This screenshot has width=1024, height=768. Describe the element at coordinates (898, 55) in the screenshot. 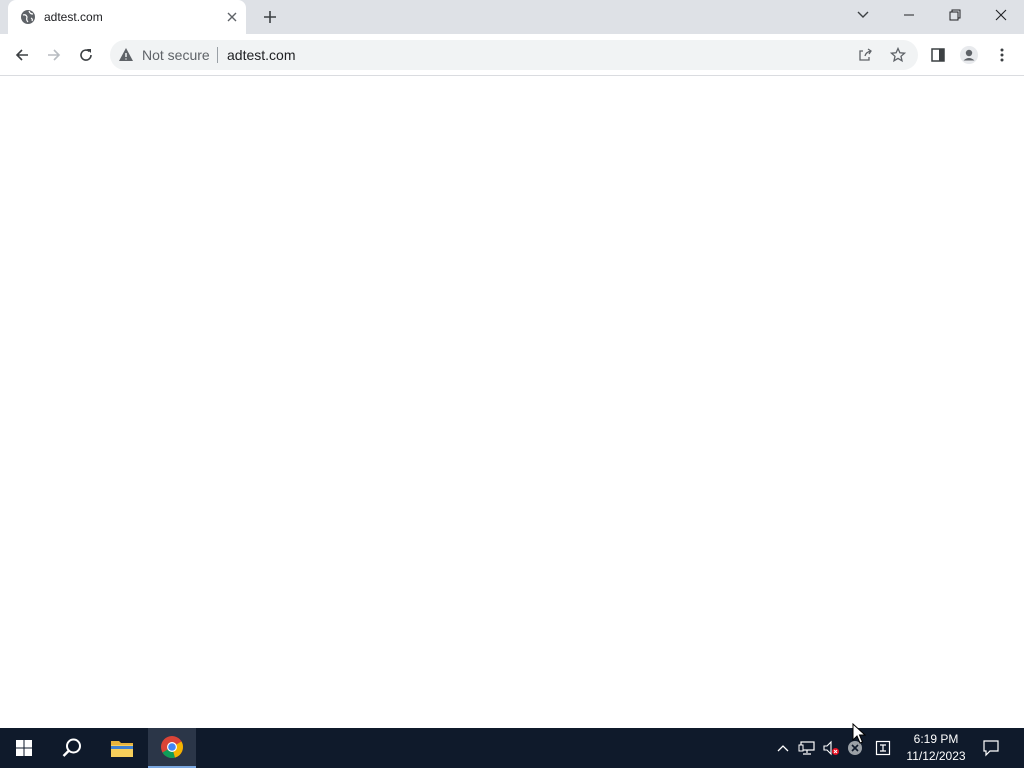

I see `bookmark-star-icon` at that location.